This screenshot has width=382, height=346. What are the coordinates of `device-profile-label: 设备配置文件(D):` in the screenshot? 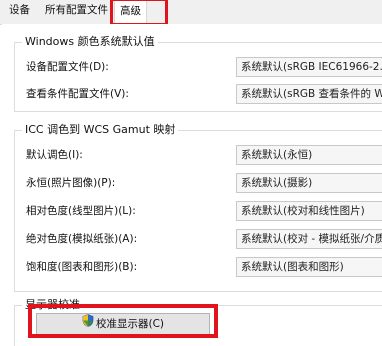 It's located at (67, 67).